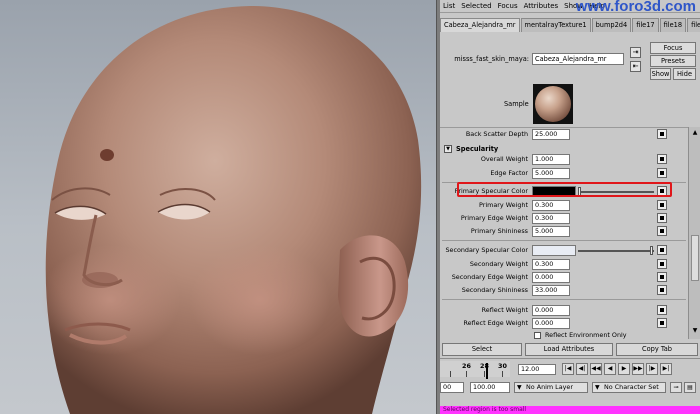  I want to click on attr-row-primary-shininess: Primary Shininess 5.000, so click(564, 232).